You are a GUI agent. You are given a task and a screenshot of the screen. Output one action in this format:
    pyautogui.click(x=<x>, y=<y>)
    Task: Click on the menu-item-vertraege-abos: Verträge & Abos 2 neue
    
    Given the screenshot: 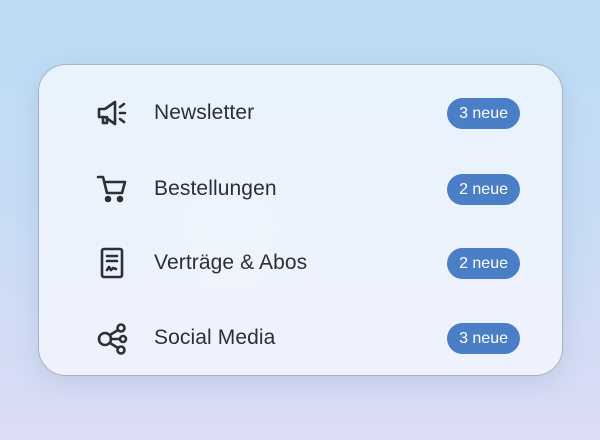 What is the action you would take?
    pyautogui.click(x=300, y=263)
    